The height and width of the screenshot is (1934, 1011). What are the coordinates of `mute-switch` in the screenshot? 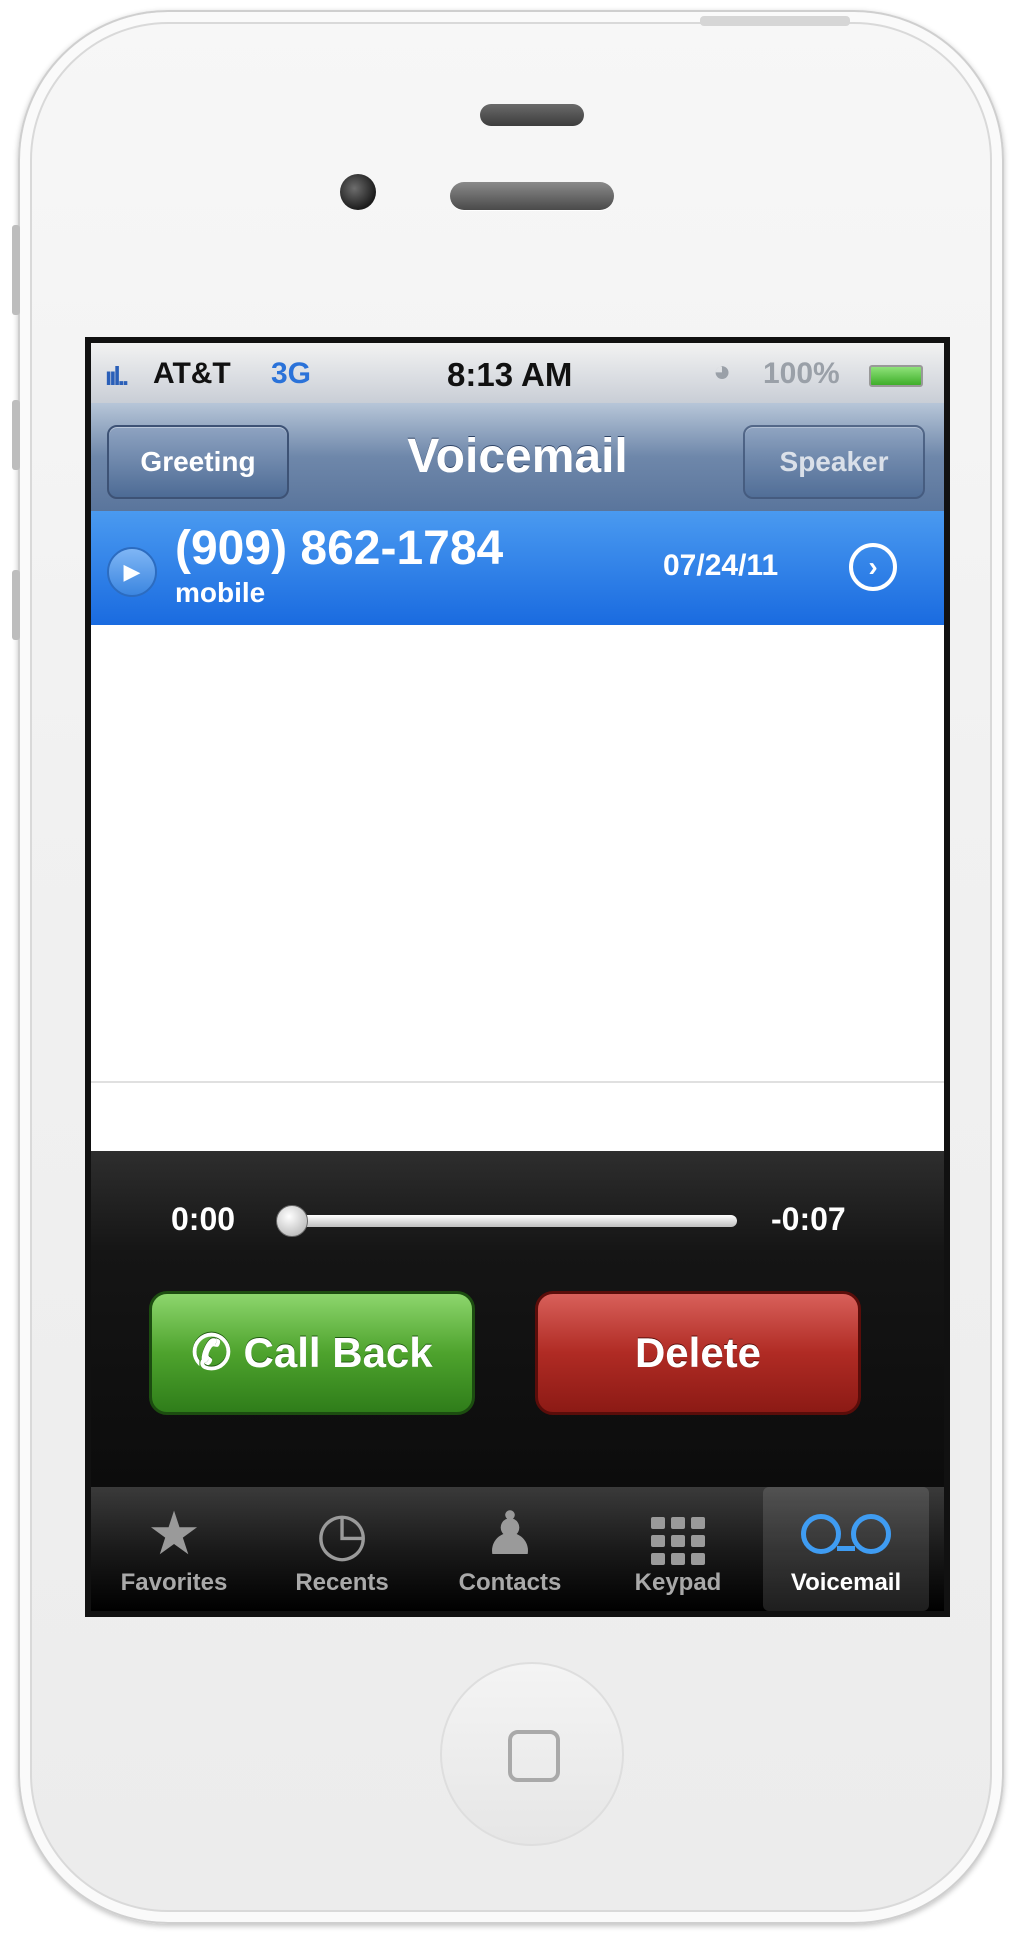 It's located at (16, 270).